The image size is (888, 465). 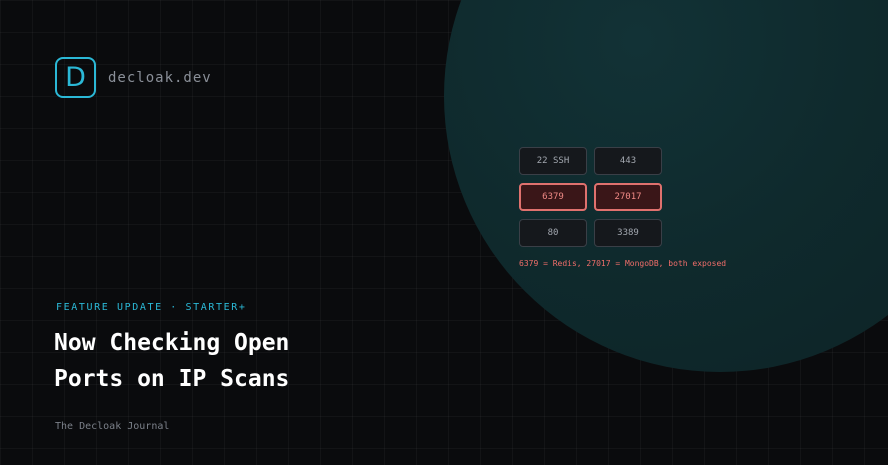 What do you see at coordinates (172, 343) in the screenshot?
I see `headline-line-1: Now Checking Open` at bounding box center [172, 343].